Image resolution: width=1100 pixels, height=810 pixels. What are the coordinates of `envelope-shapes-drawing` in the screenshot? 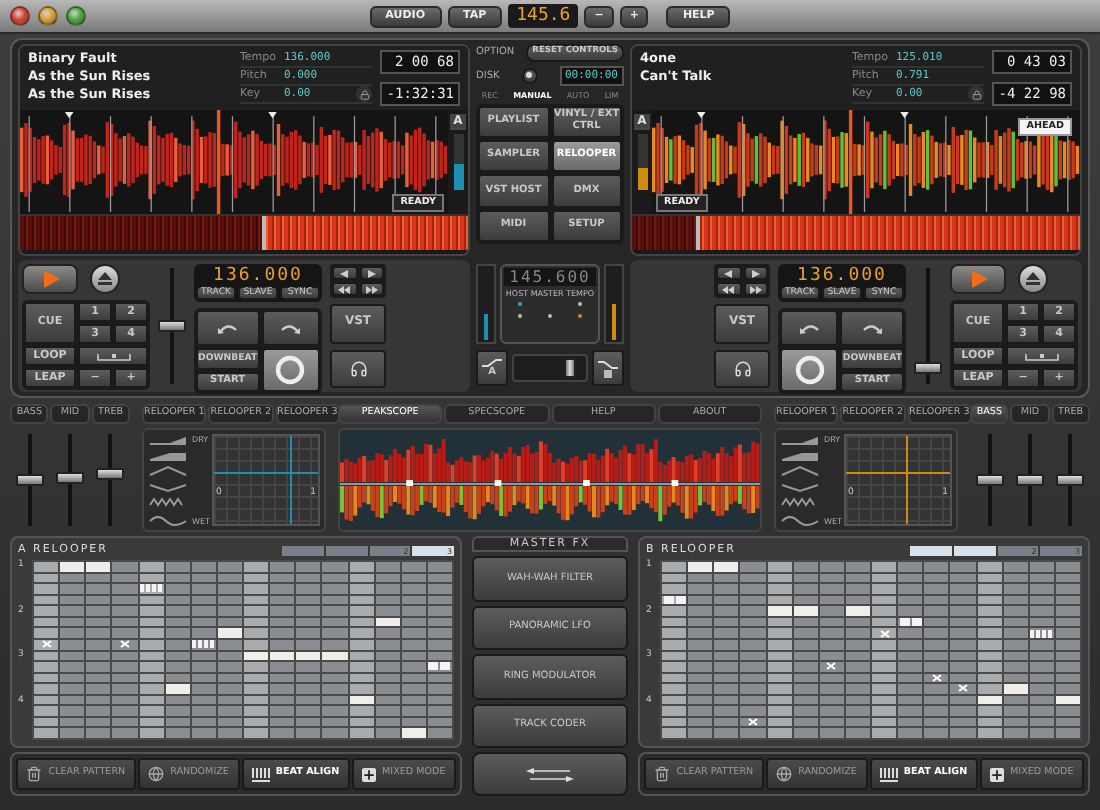 It's located at (168, 480).